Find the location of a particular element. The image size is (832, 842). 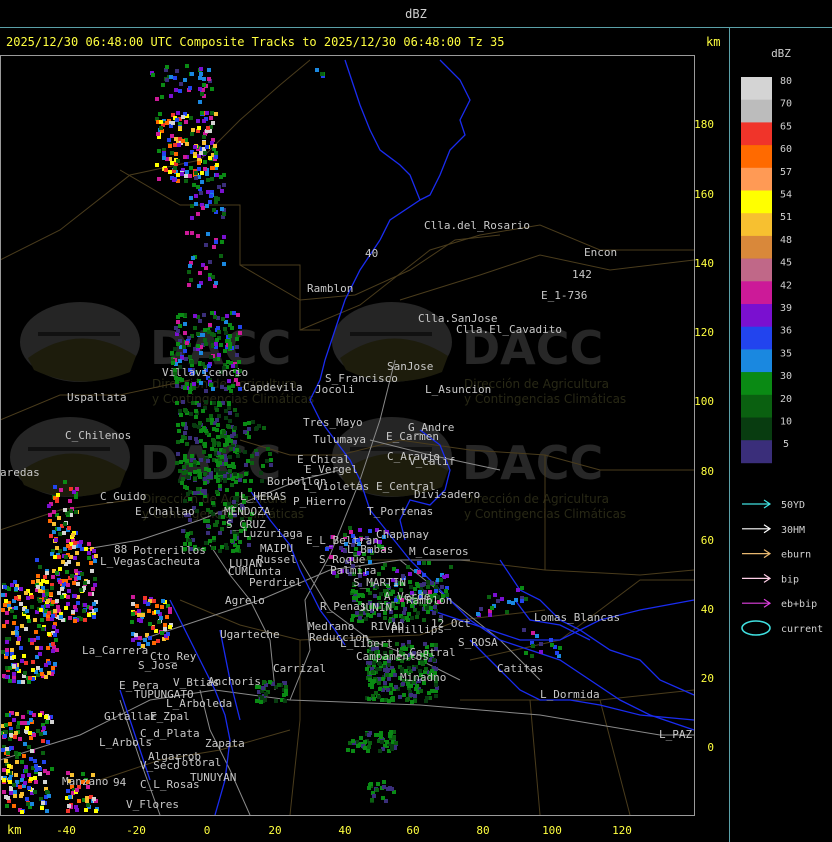

km-label-top: km is located at coordinates (713, 42).